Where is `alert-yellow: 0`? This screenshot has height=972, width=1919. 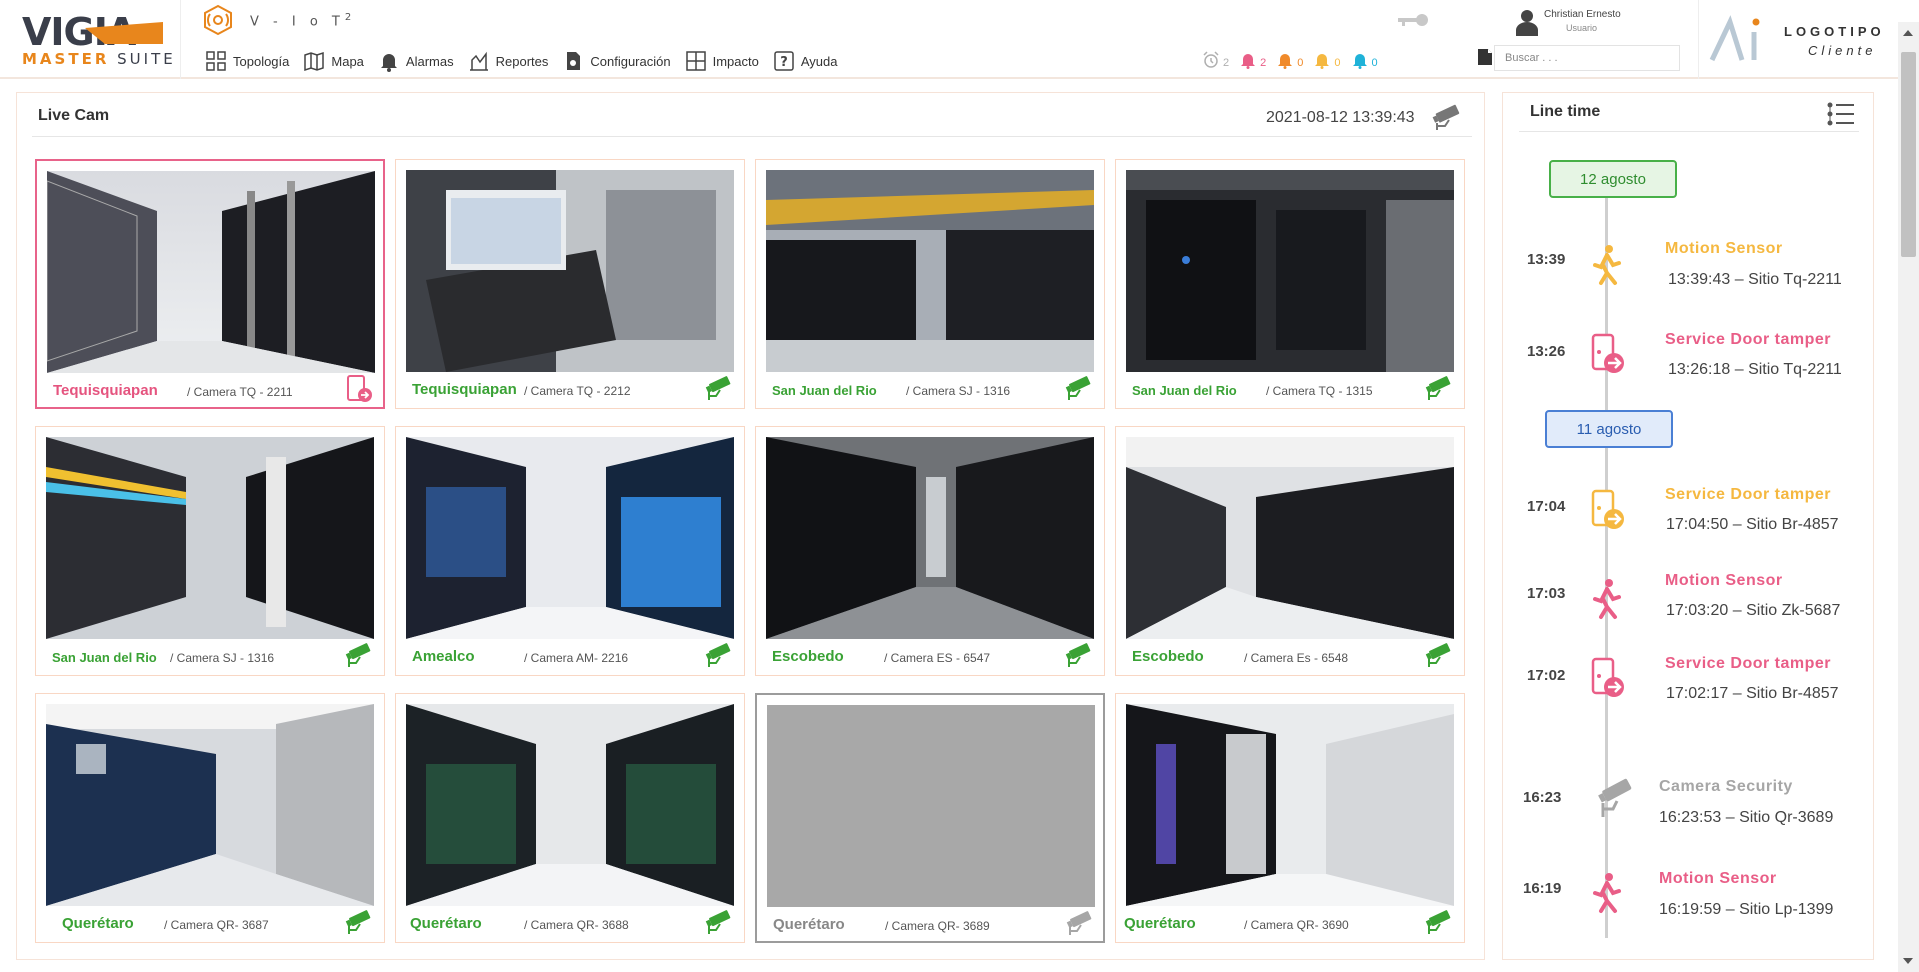 alert-yellow: 0 is located at coordinates (1327, 60).